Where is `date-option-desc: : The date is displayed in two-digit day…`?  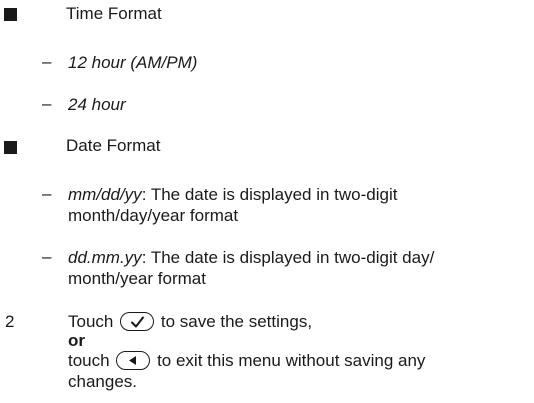 date-option-desc: : The date is displayed in two-digit day… is located at coordinates (288, 257).